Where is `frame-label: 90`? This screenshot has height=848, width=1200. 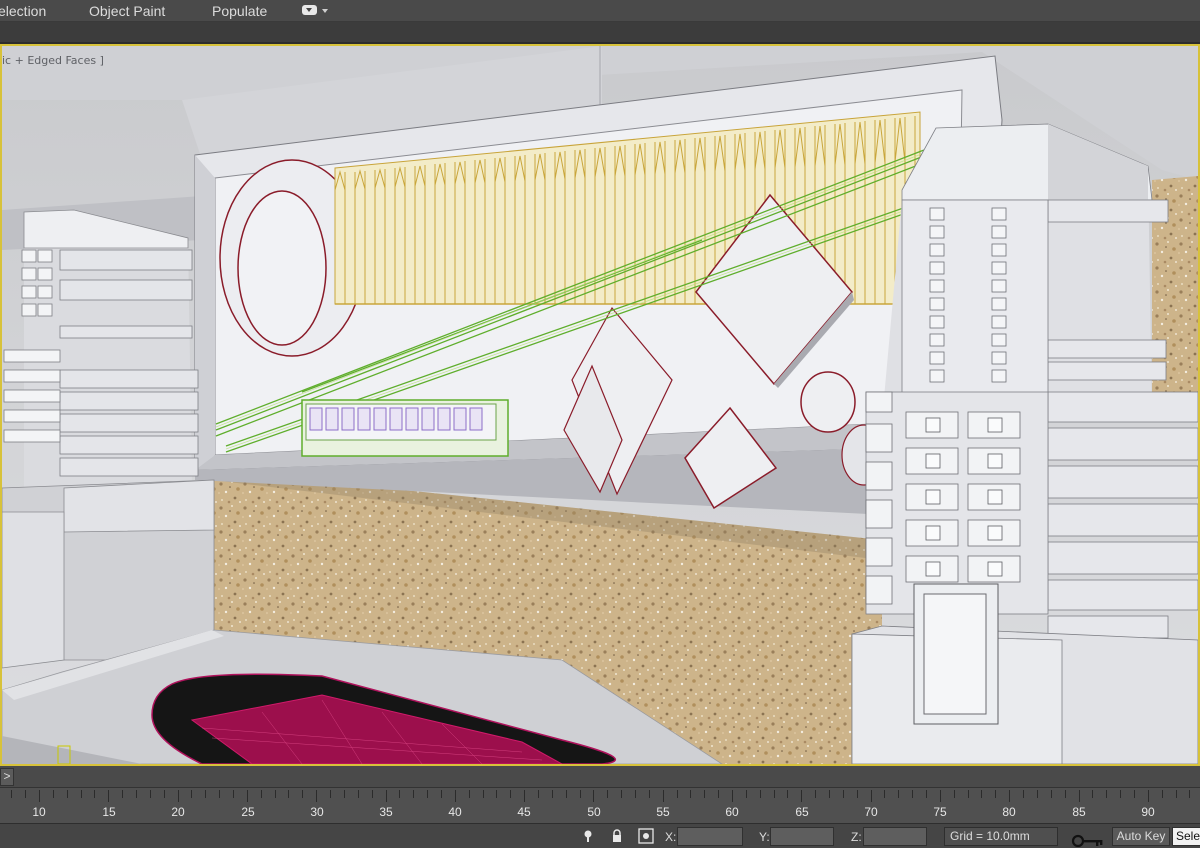
frame-label: 90 is located at coordinates (1148, 812).